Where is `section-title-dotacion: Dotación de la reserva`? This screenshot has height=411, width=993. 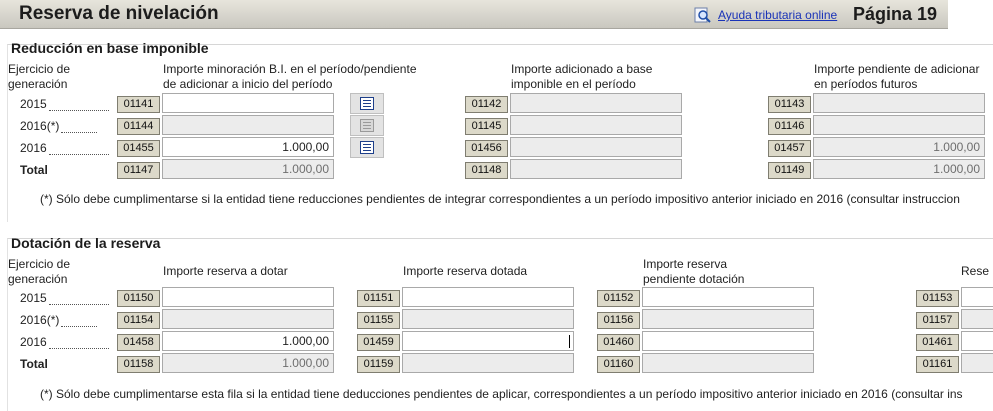 section-title-dotacion: Dotación de la reserva is located at coordinates (86, 243).